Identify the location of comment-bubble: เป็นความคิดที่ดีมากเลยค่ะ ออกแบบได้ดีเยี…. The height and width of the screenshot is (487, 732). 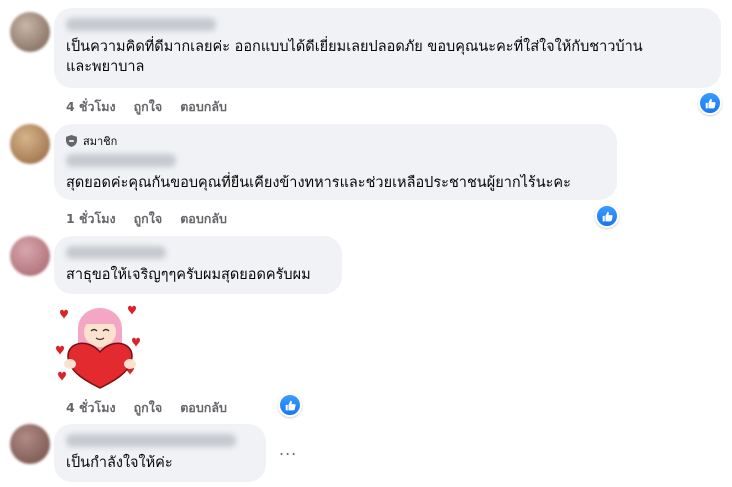
(387, 48).